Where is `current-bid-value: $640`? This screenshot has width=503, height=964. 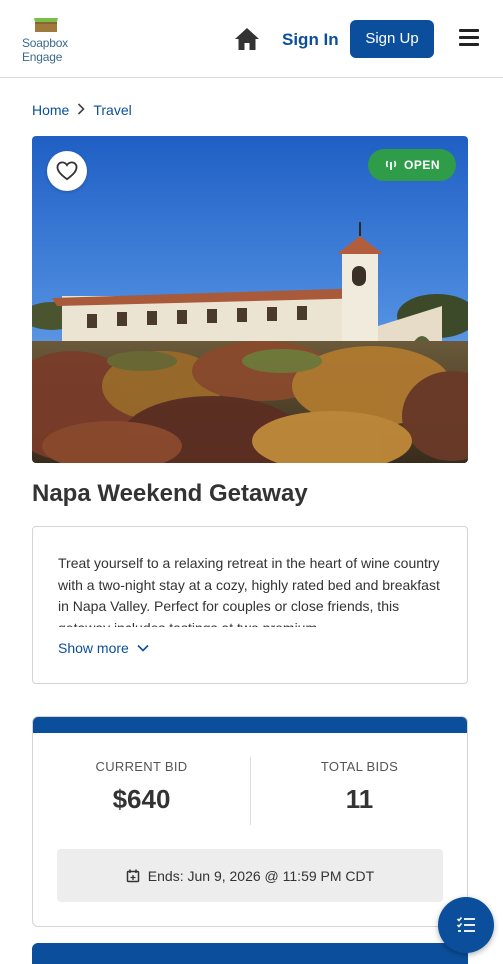
current-bid-value: $640 is located at coordinates (141, 799).